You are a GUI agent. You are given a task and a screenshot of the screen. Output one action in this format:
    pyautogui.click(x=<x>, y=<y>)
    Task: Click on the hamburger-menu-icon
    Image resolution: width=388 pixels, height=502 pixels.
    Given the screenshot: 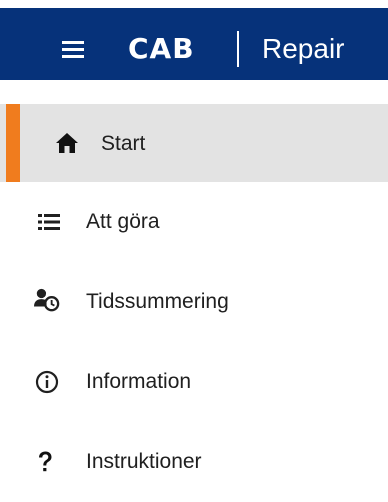 What is the action you would take?
    pyautogui.click(x=73, y=49)
    